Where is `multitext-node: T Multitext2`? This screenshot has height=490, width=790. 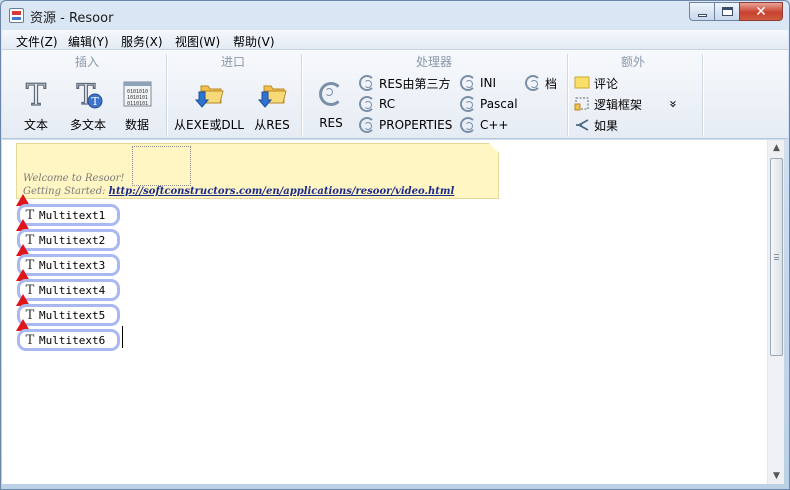
multitext-node: T Multitext2 is located at coordinates (68, 240).